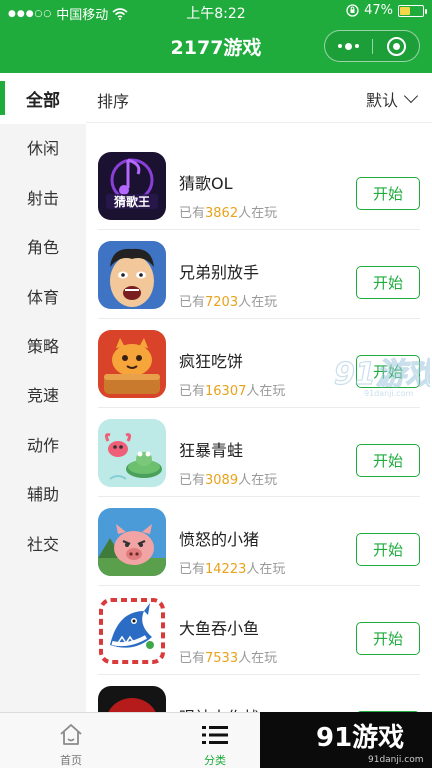 The width and height of the screenshot is (432, 768). What do you see at coordinates (405, 10) in the screenshot?
I see `battery-fill` at bounding box center [405, 10].